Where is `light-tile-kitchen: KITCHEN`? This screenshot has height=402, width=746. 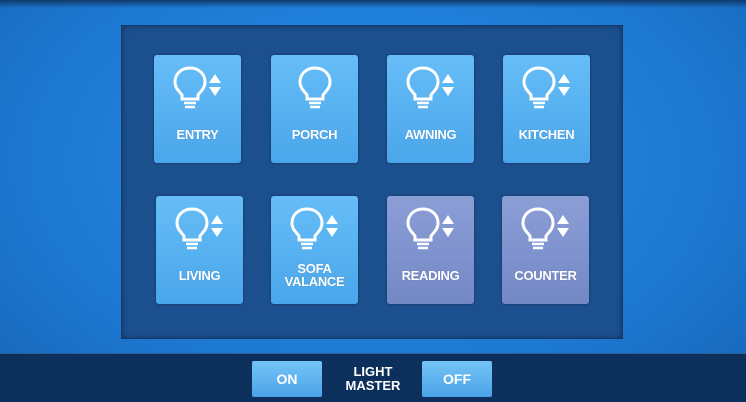
light-tile-kitchen: KITCHEN is located at coordinates (546, 109).